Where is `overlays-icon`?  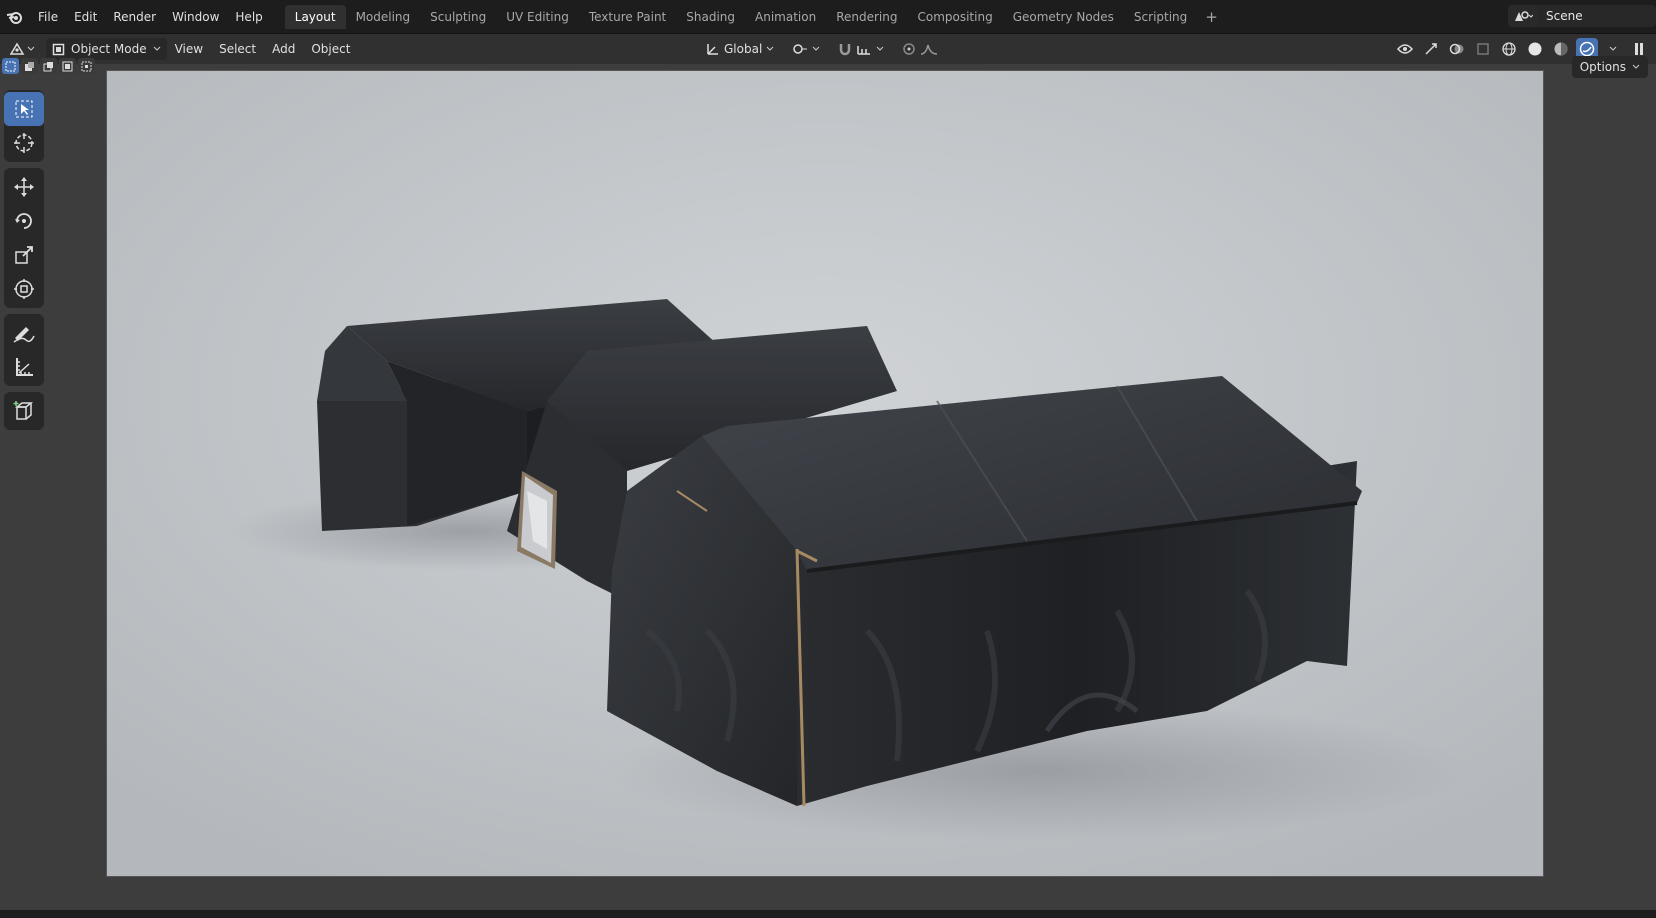 overlays-icon is located at coordinates (1457, 49).